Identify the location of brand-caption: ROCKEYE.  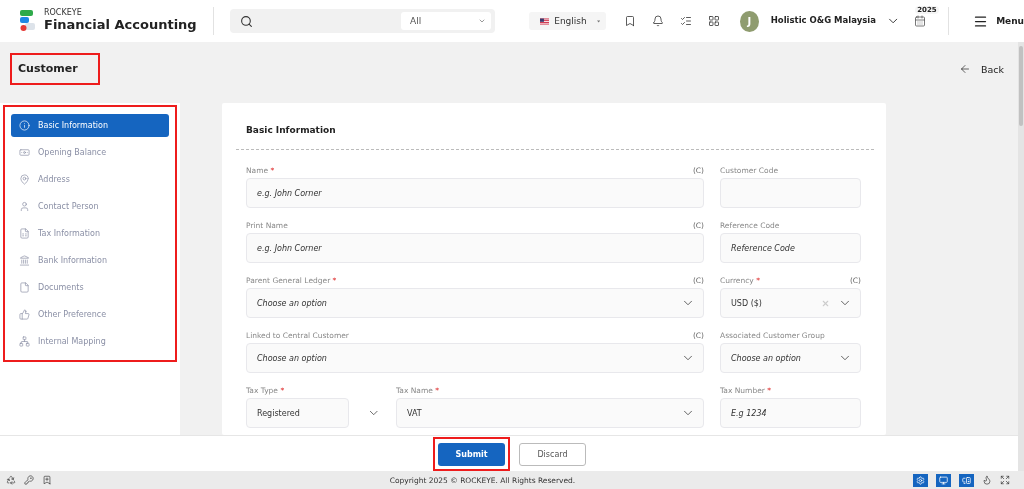
(63, 14).